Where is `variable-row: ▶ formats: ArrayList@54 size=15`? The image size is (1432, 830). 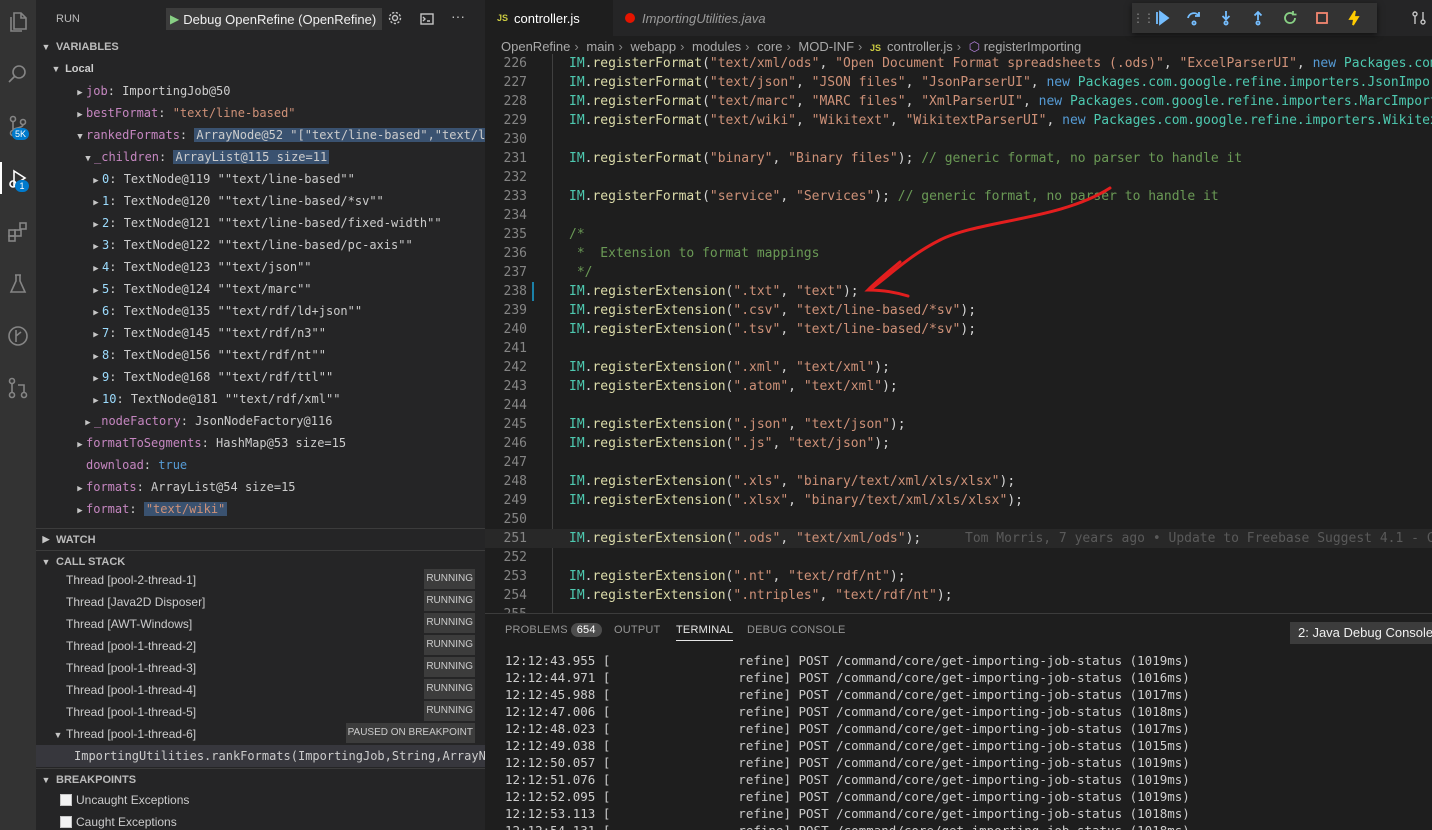
variable-row: ▶ formats: ArrayList@54 size=15 is located at coordinates (260, 487).